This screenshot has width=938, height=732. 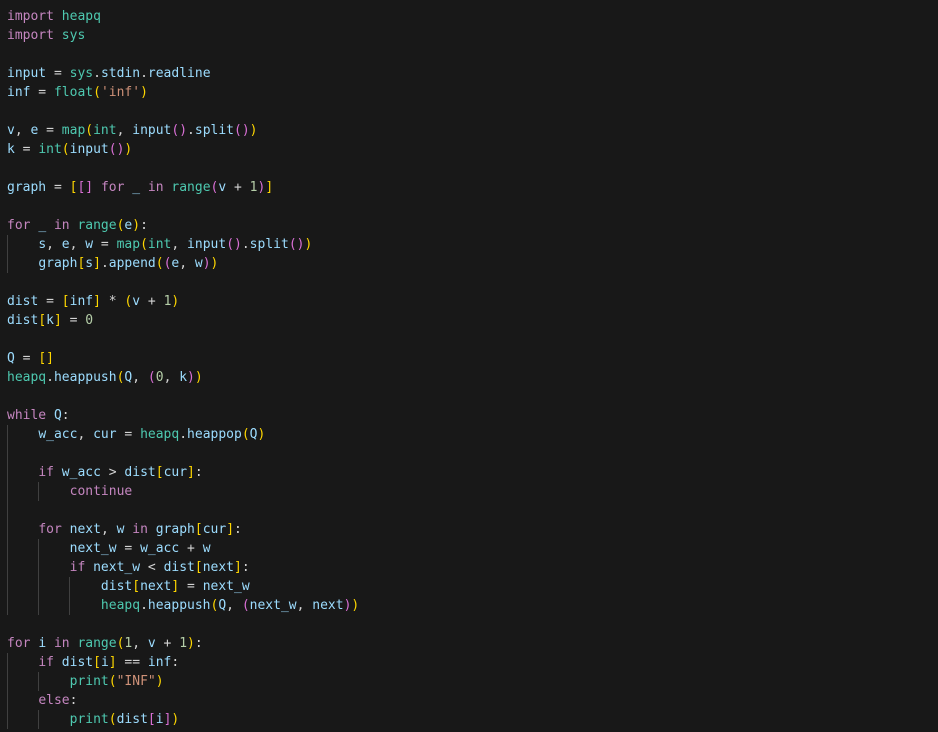 I want to click on code-line: for _ in range(e):, so click(x=469, y=225).